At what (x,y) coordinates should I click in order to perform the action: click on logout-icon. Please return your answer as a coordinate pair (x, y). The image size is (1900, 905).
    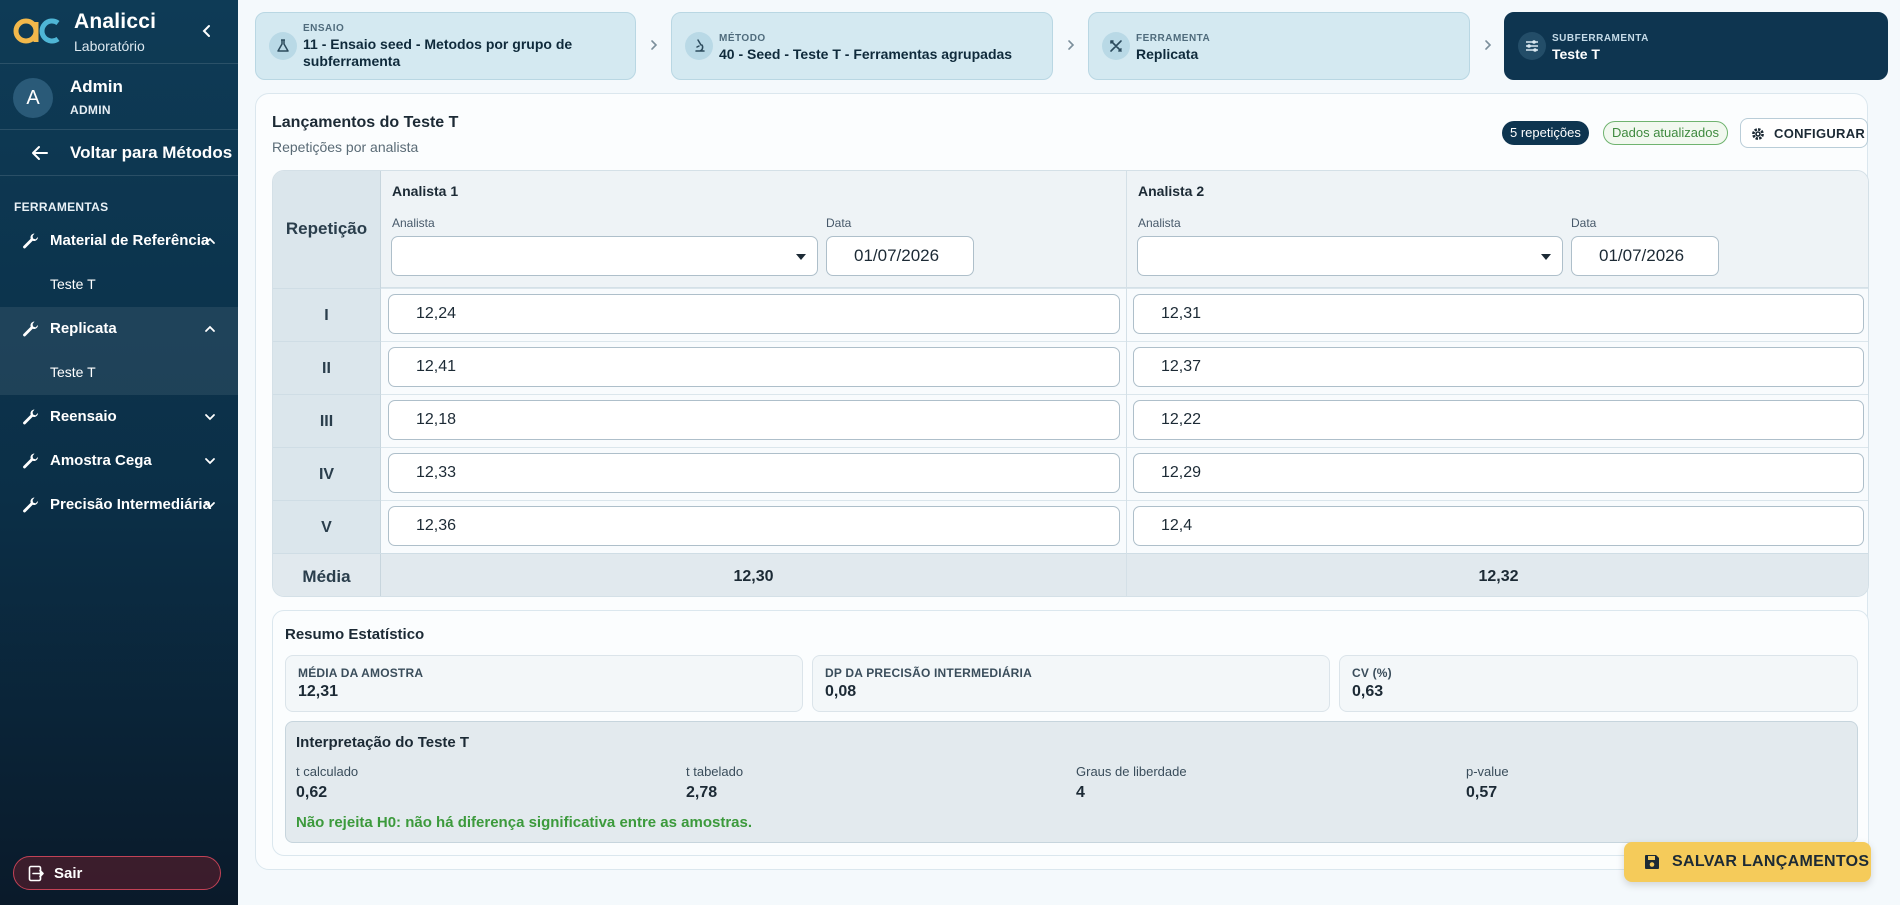
    Looking at the image, I should click on (36, 873).